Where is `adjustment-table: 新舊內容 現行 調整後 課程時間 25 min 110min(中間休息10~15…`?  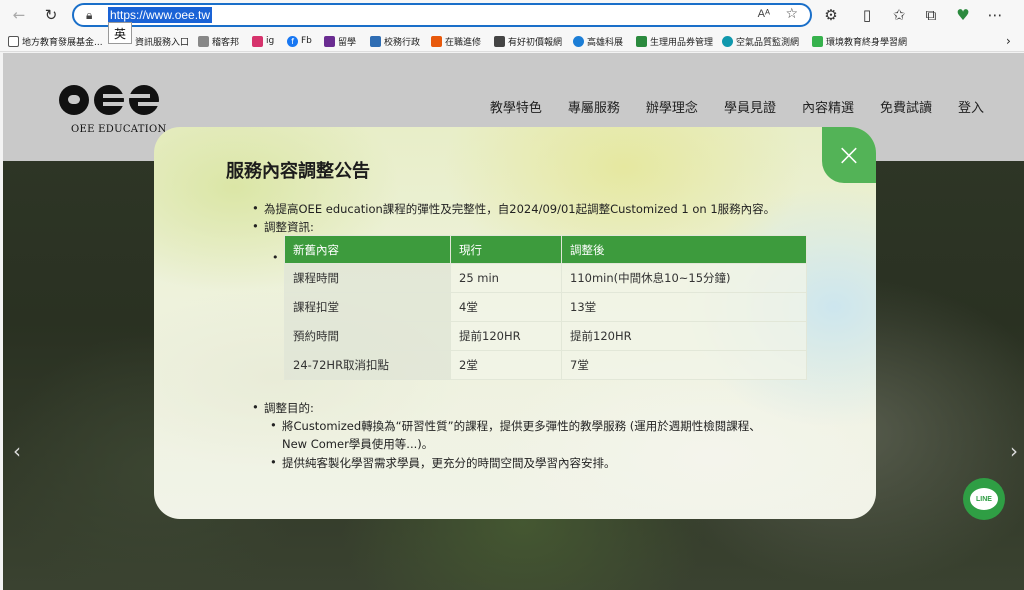
adjustment-table: 新舊內容 現行 調整後 課程時間 25 min 110min(中間休息10~15… is located at coordinates (545, 307).